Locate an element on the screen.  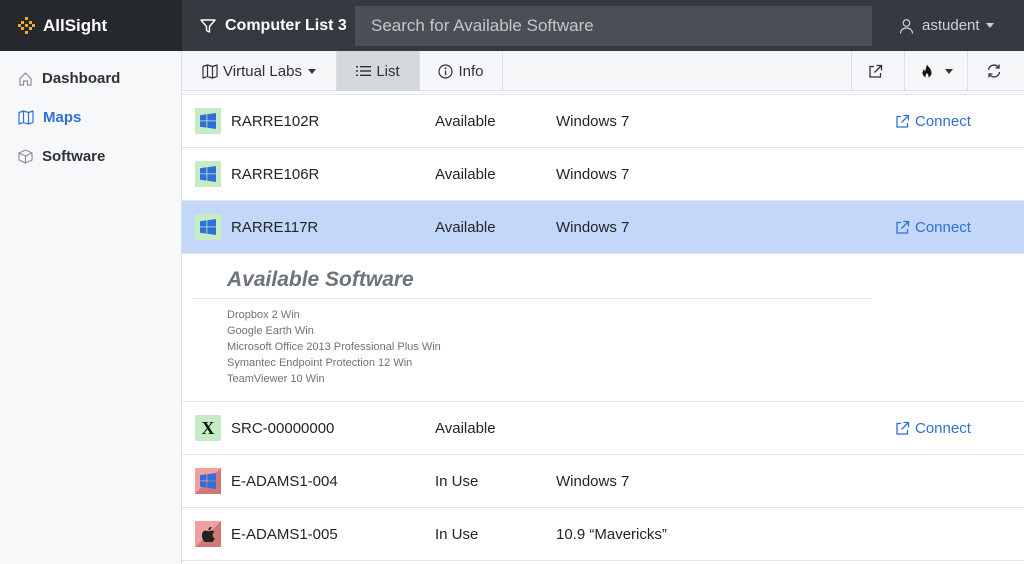
computer-name: RARRE106R is located at coordinates (275, 174).